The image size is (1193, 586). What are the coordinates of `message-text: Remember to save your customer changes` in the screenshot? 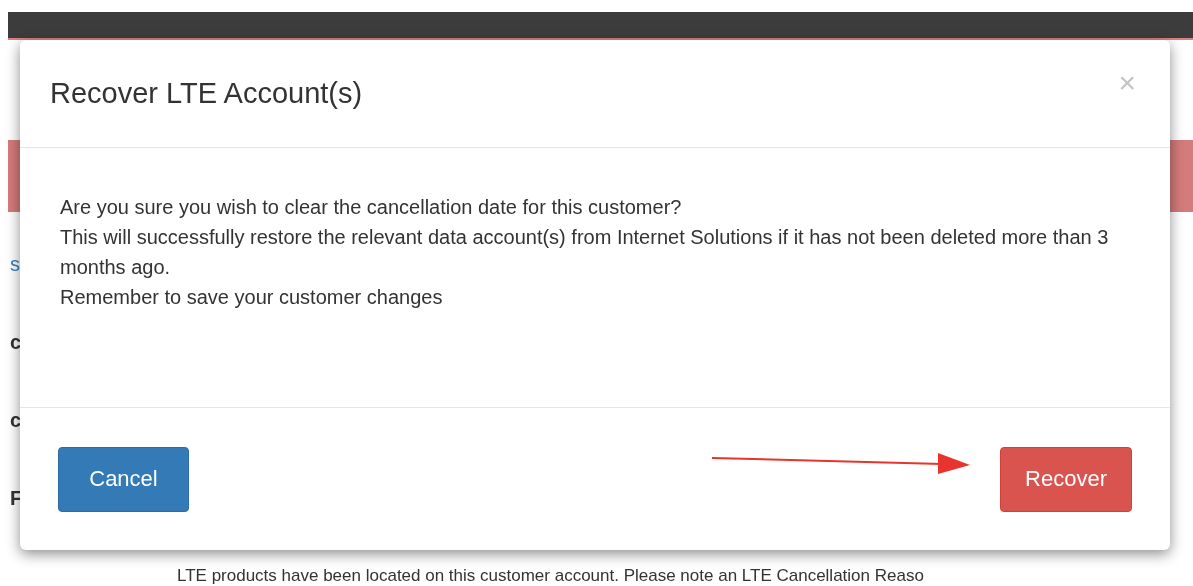 It's located at (252, 297).